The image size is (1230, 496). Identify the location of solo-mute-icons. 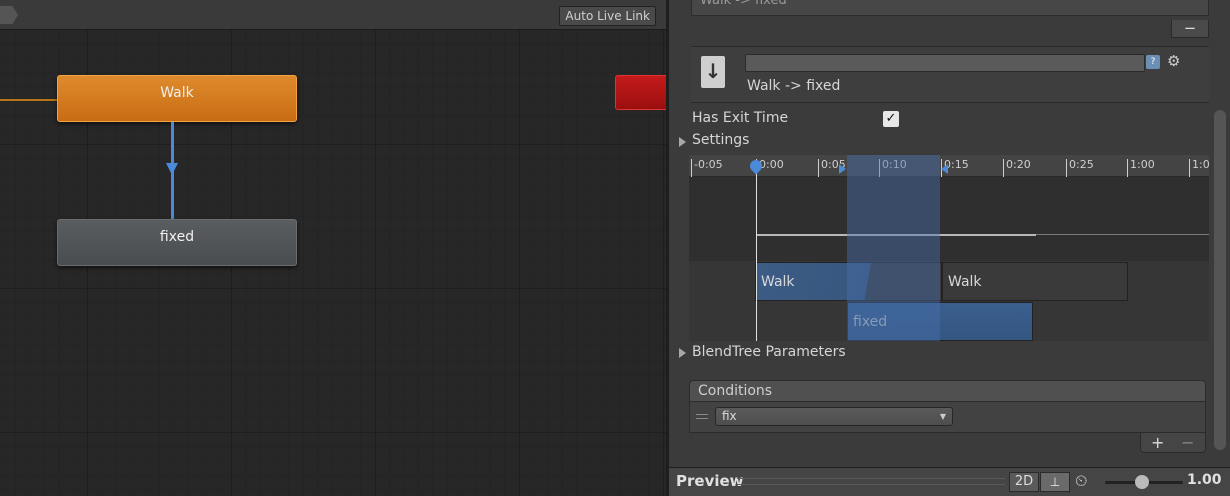
(1153, 5).